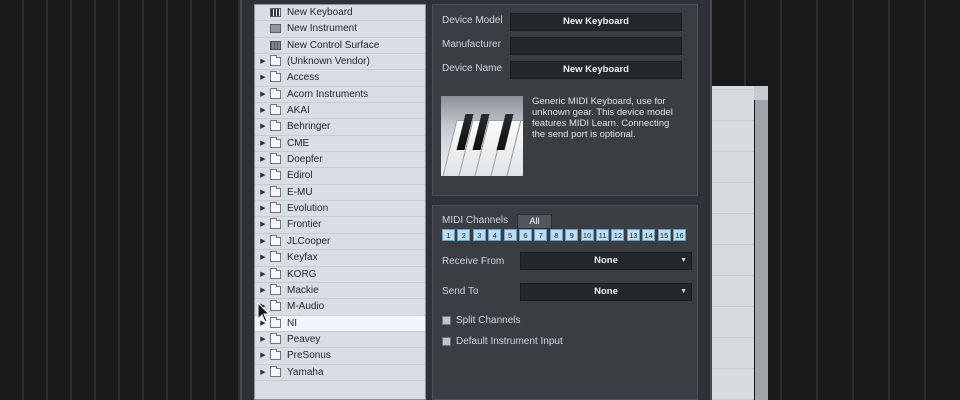 The image size is (960, 400). Describe the element at coordinates (340, 373) in the screenshot. I see `list-item: ▶ Yamaha` at that location.